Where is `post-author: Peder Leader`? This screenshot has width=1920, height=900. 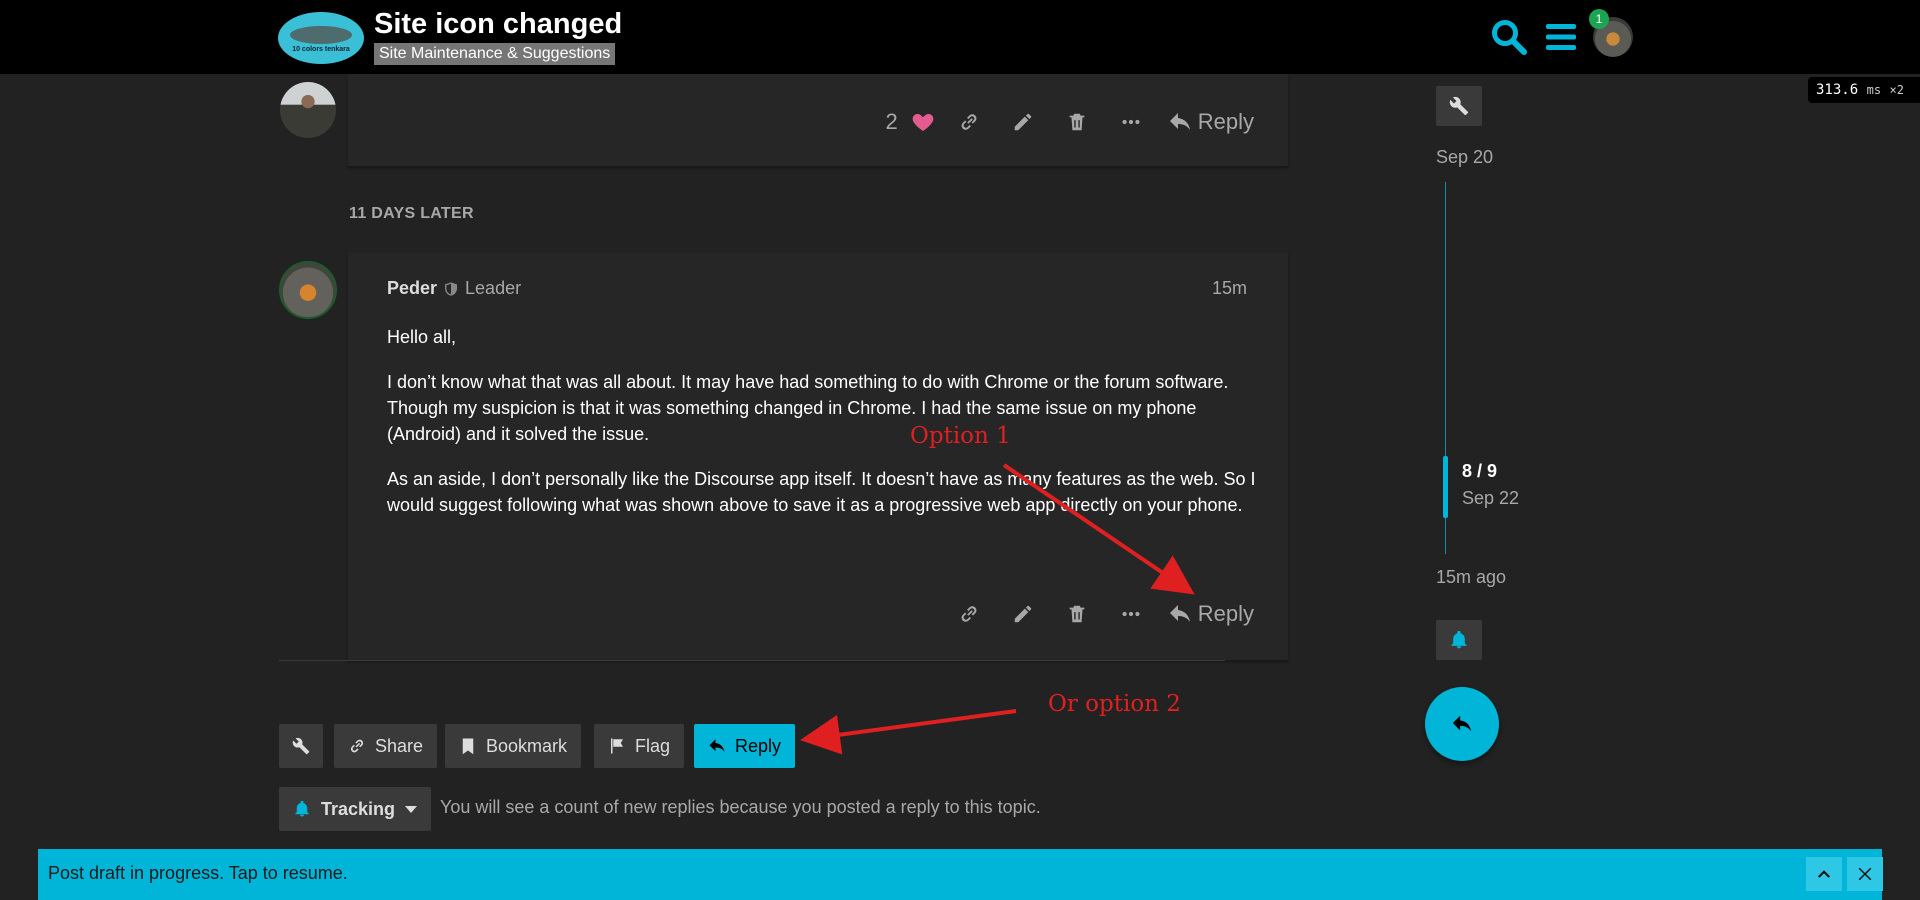
post-author: Peder Leader is located at coordinates (454, 288).